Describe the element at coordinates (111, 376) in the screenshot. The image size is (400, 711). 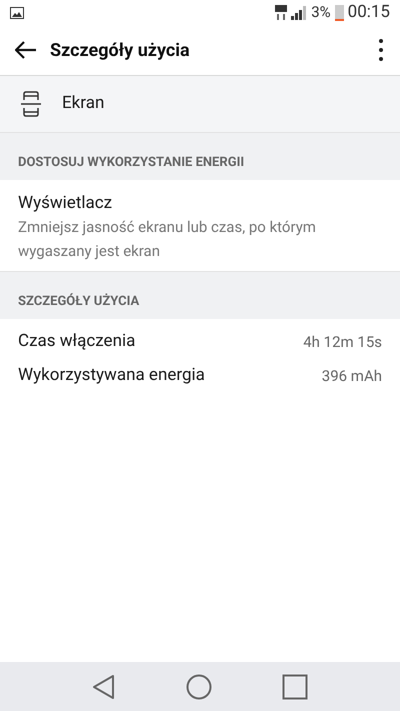
I see `stat-label: Wykorzystywana energia` at that location.